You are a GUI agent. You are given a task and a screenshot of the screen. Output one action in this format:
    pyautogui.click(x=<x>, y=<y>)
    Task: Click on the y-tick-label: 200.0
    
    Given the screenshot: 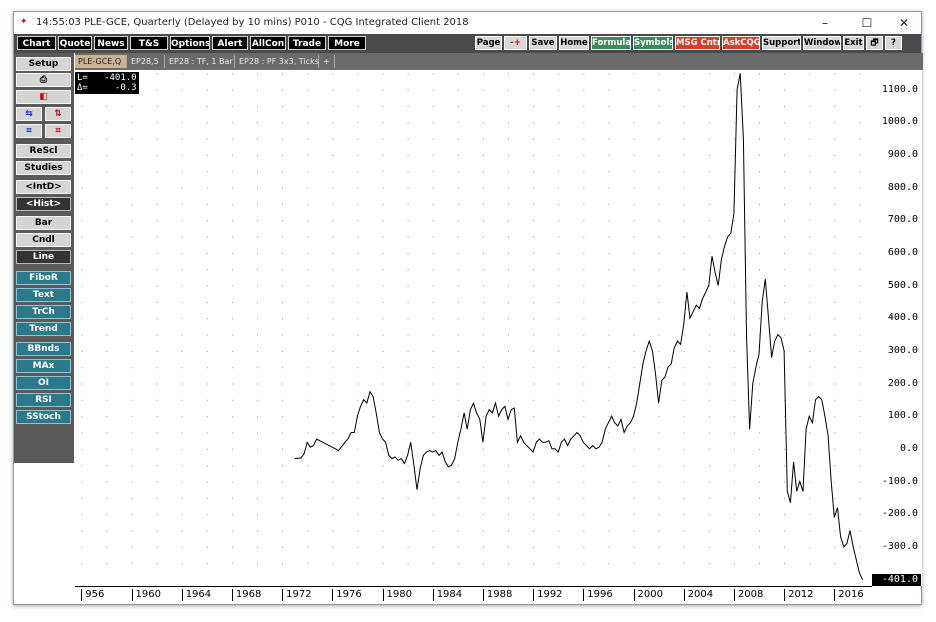 What is the action you would take?
    pyautogui.click(x=902, y=383)
    